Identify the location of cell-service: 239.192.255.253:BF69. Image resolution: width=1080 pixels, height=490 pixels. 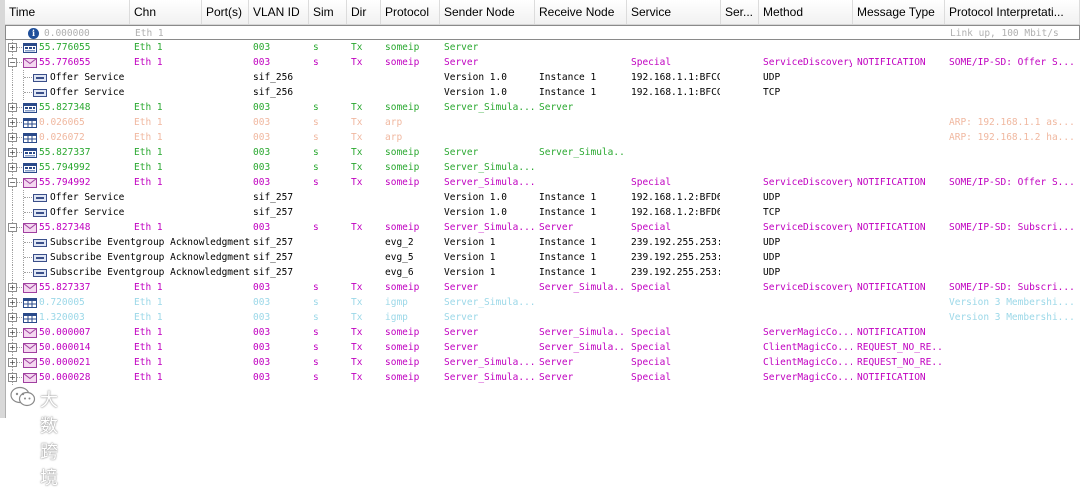
(675, 257).